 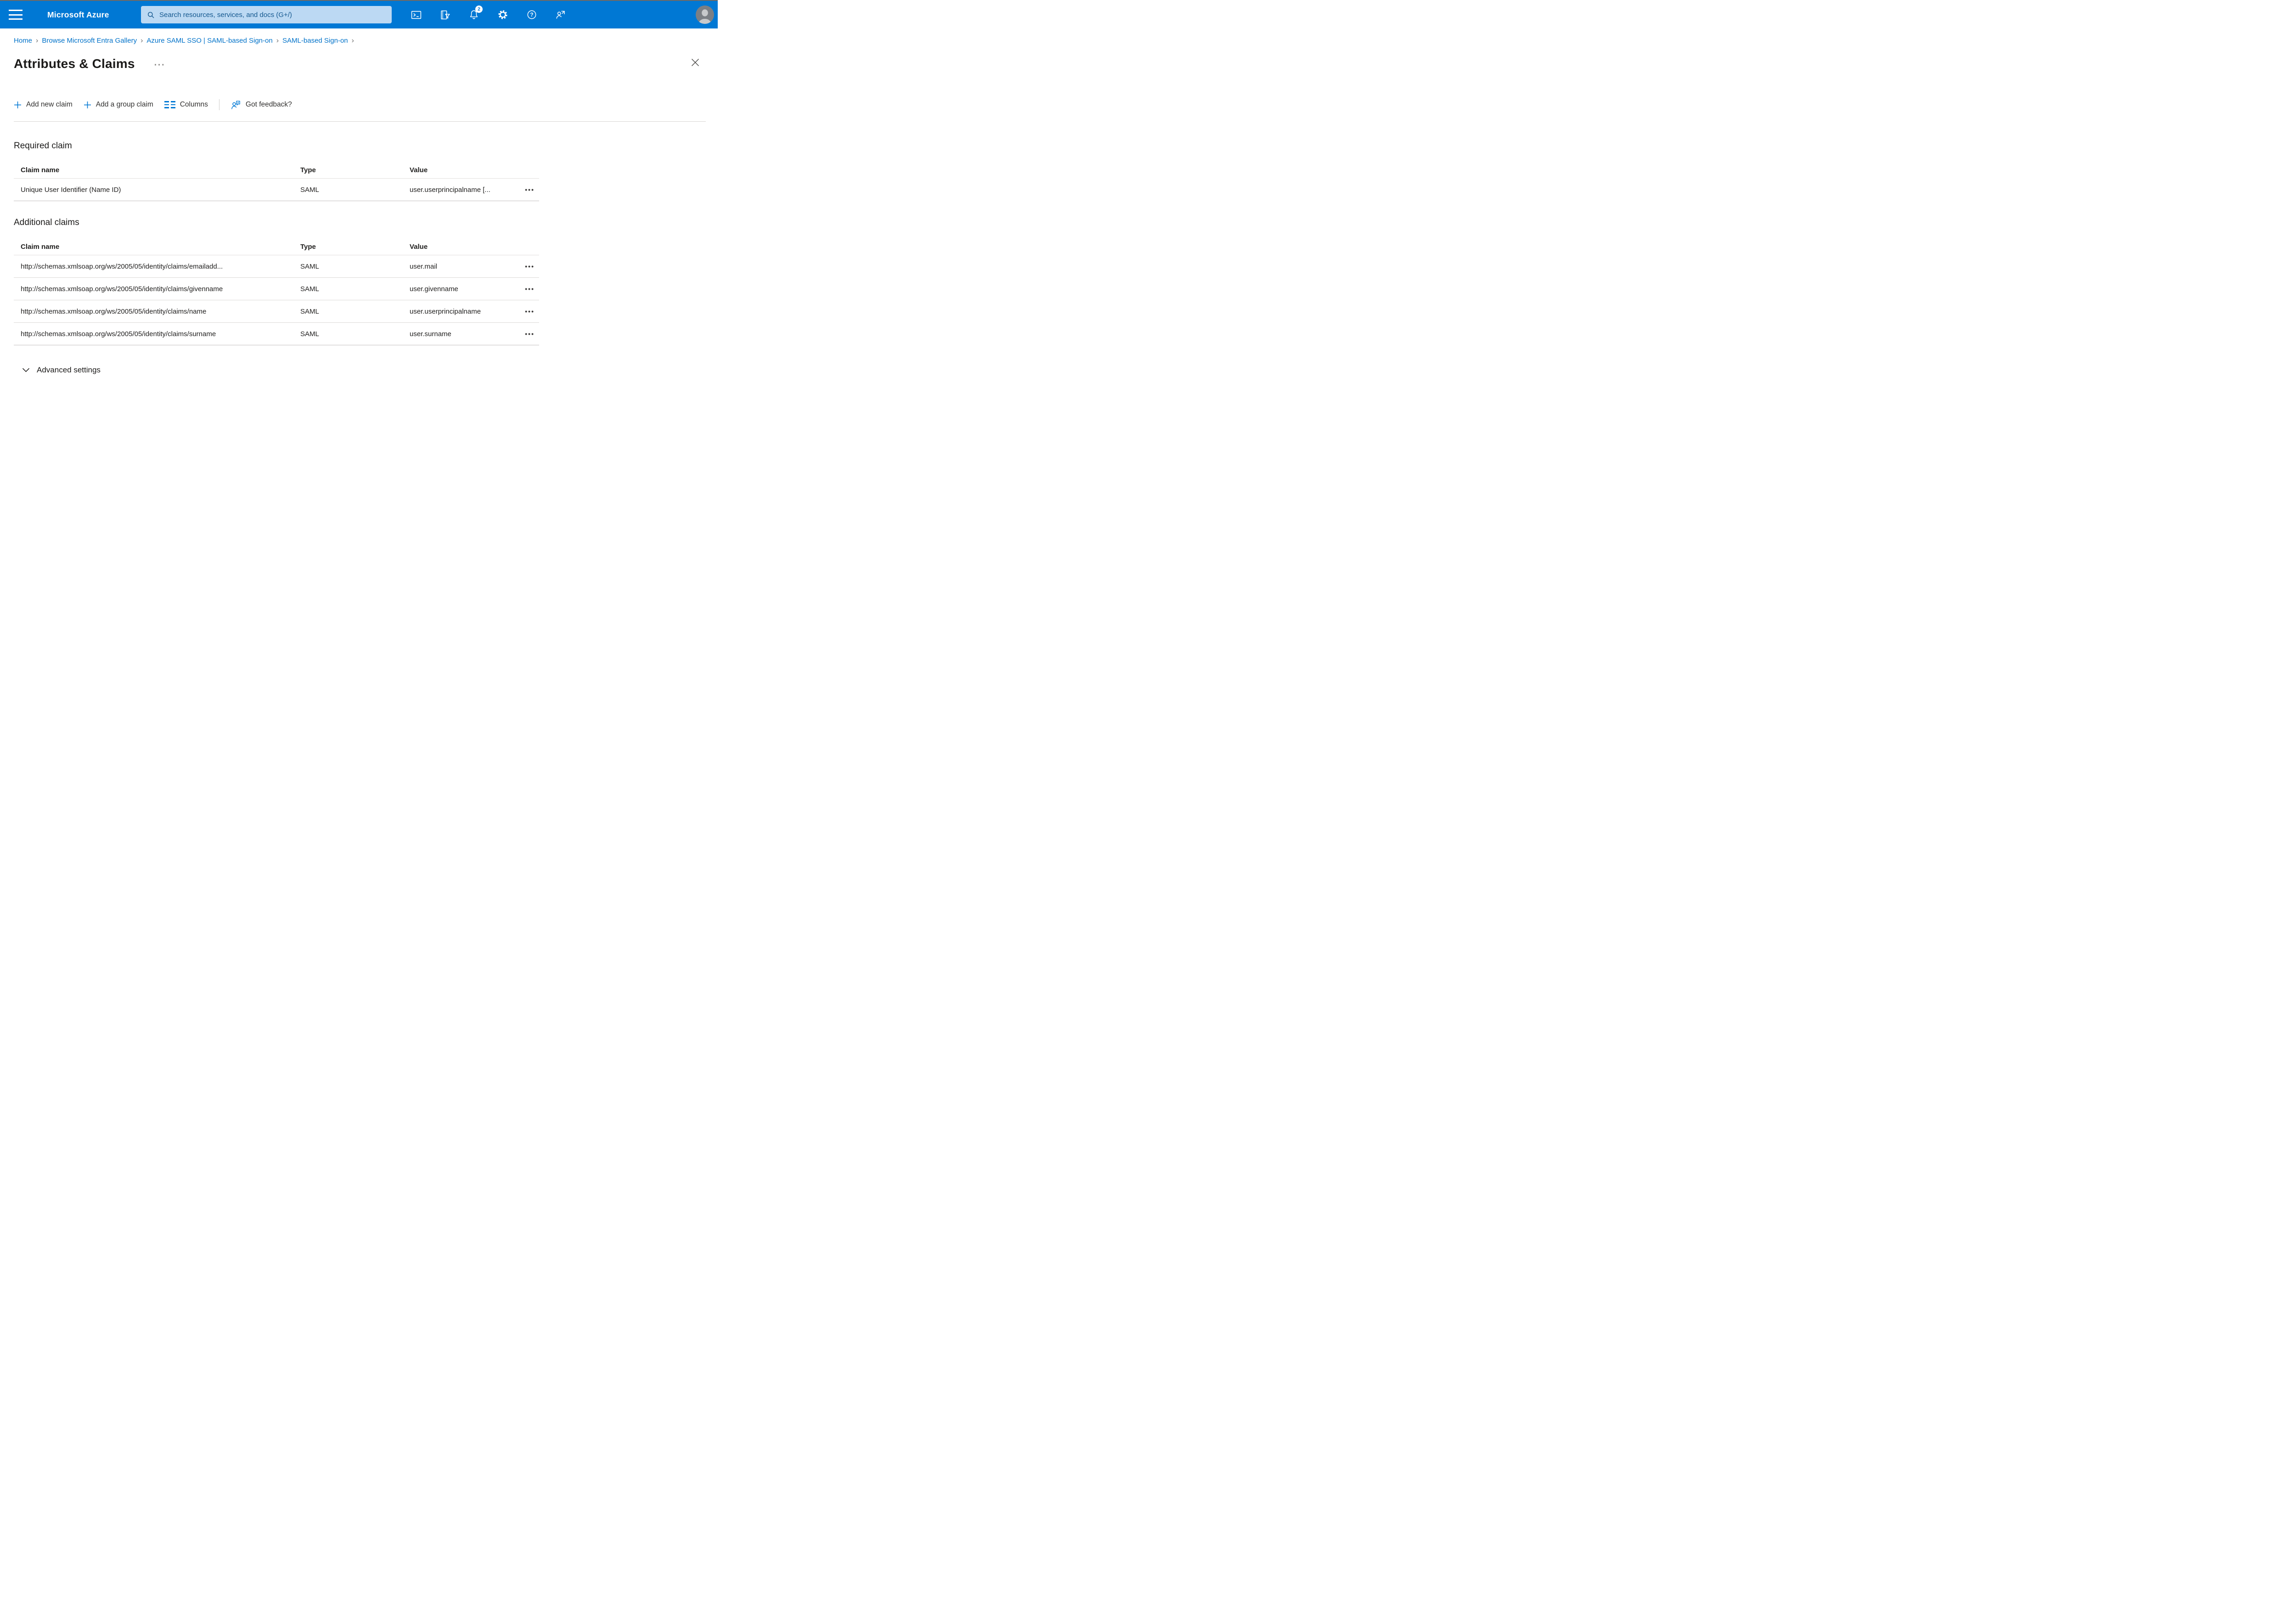 I want to click on title-more-menu-button: ···, so click(x=160, y=65).